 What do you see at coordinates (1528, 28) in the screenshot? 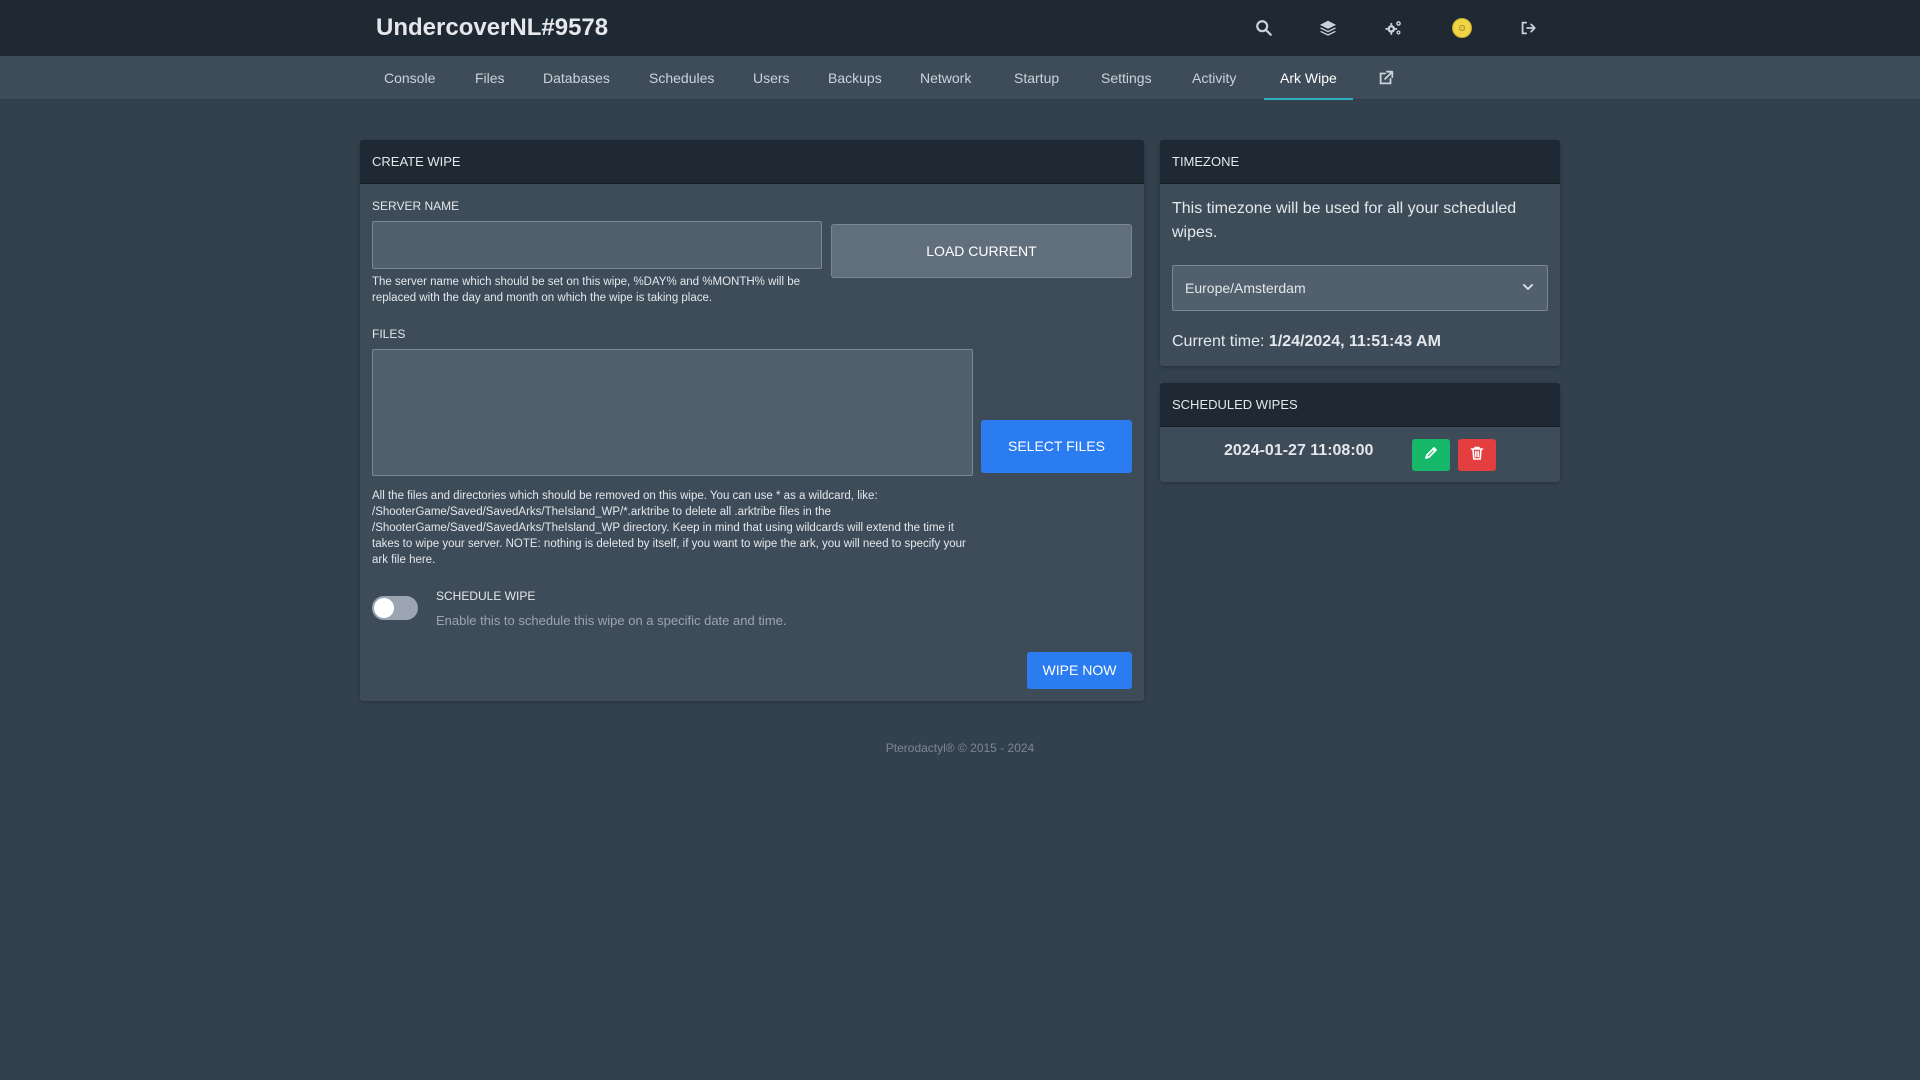
I see `sign-out-icon` at bounding box center [1528, 28].